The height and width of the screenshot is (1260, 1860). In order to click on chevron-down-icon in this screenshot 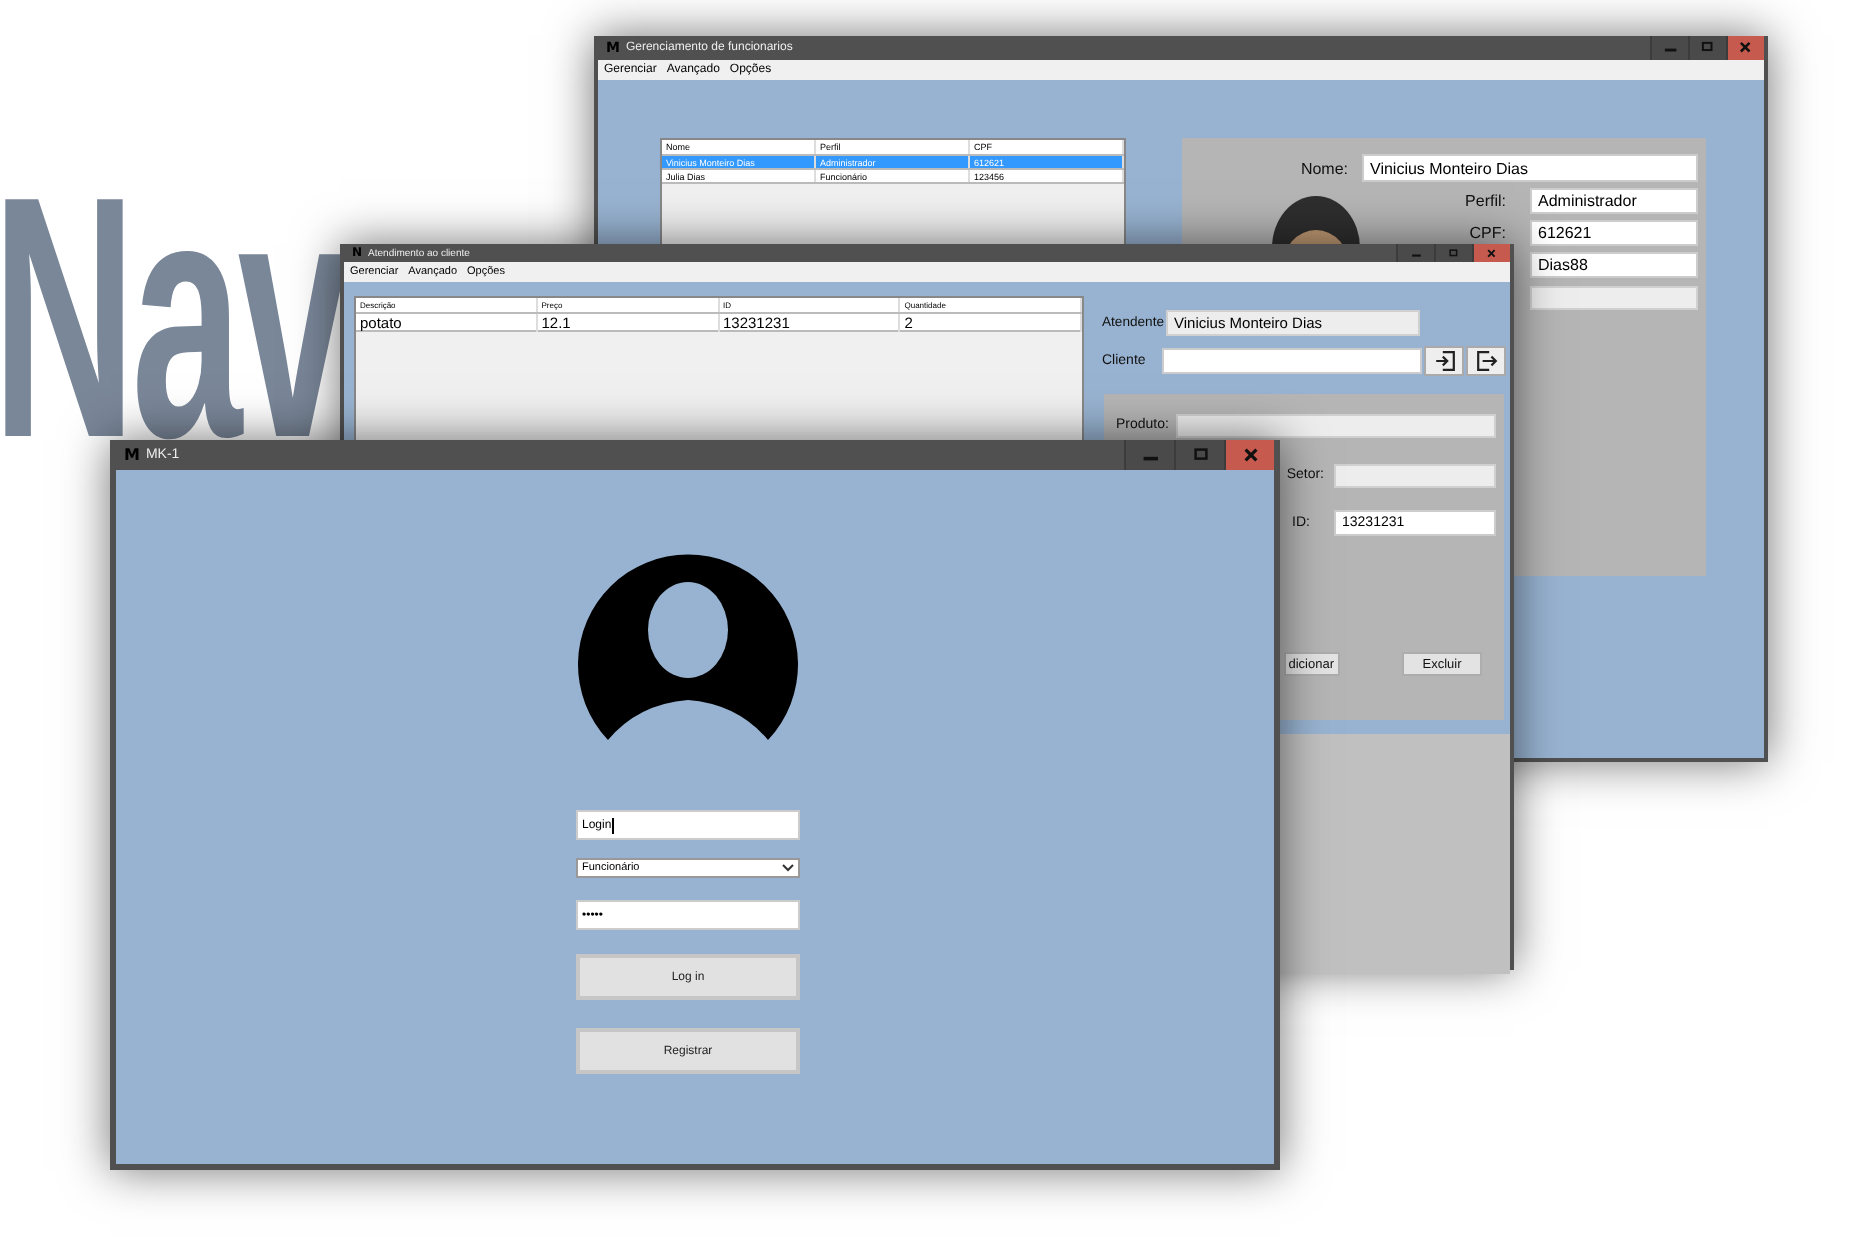, I will do `click(788, 868)`.